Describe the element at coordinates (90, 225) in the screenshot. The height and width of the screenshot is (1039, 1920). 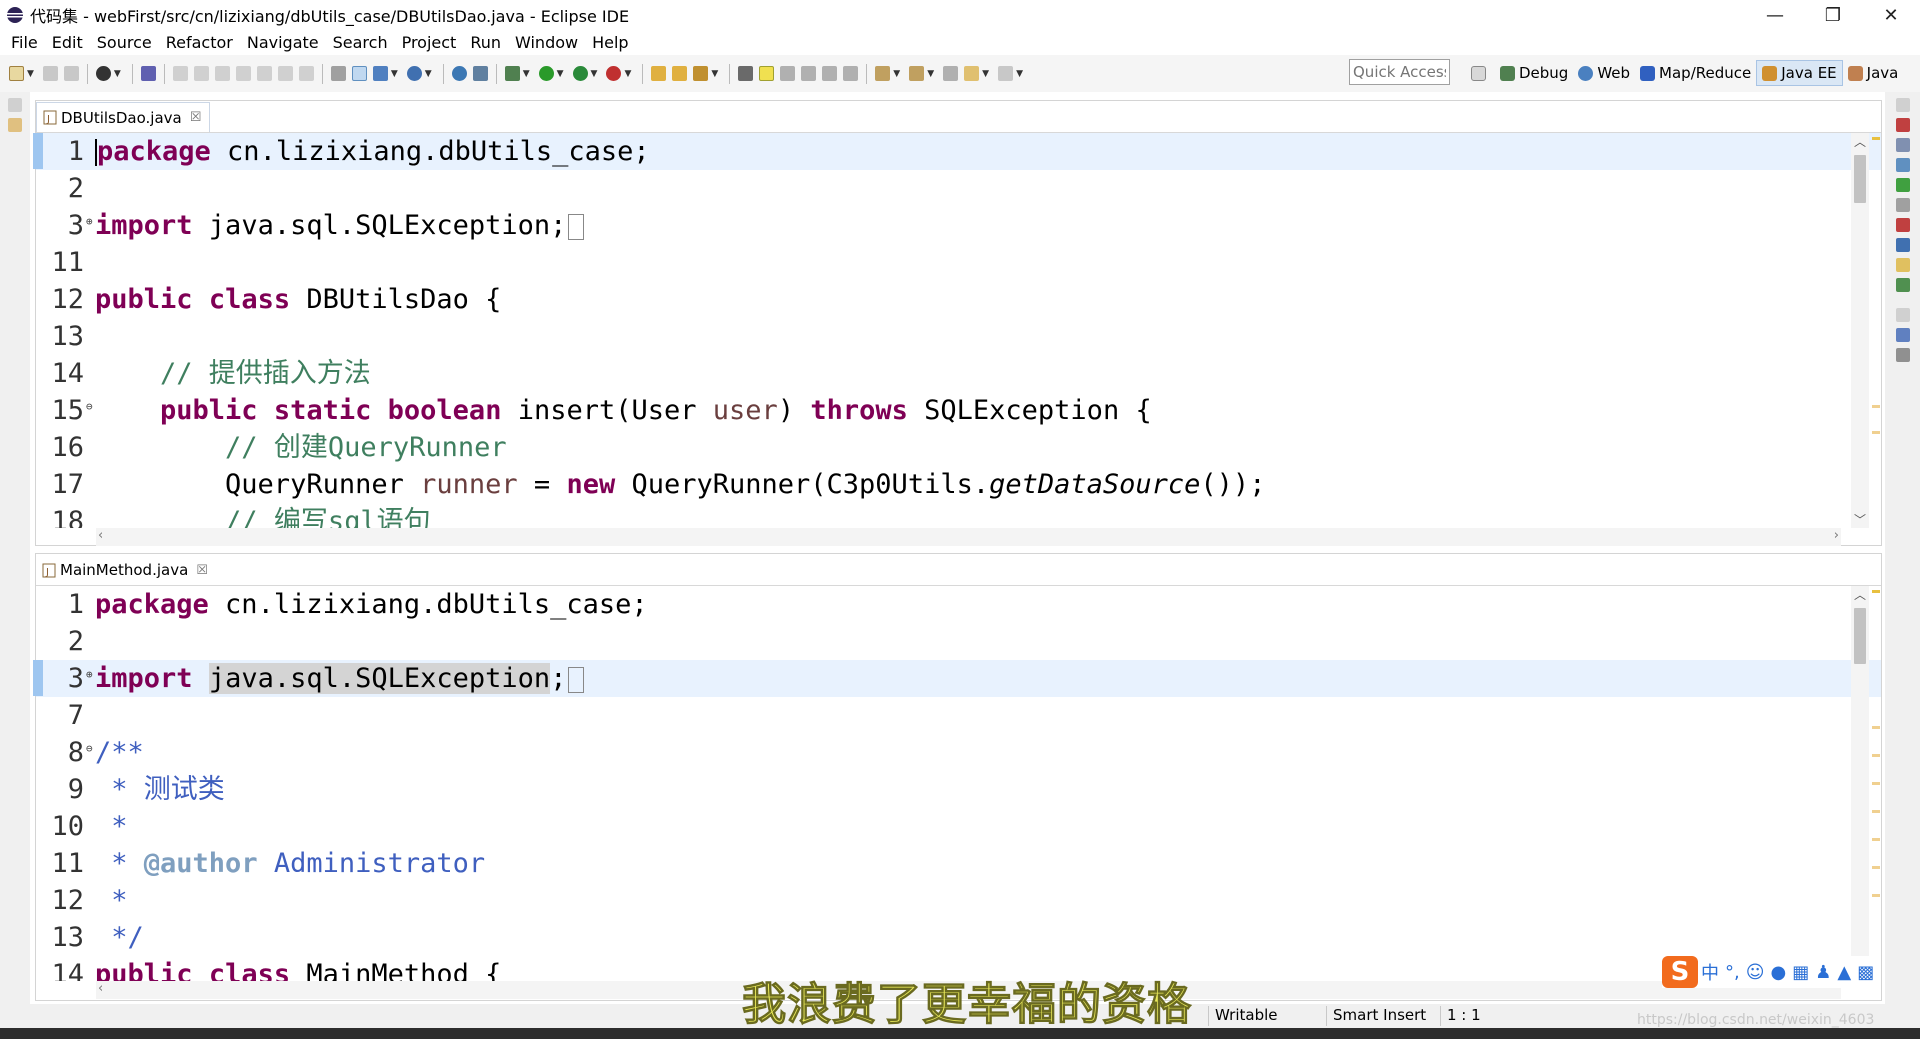
I see `fold-toggle-icon: ⊕` at that location.